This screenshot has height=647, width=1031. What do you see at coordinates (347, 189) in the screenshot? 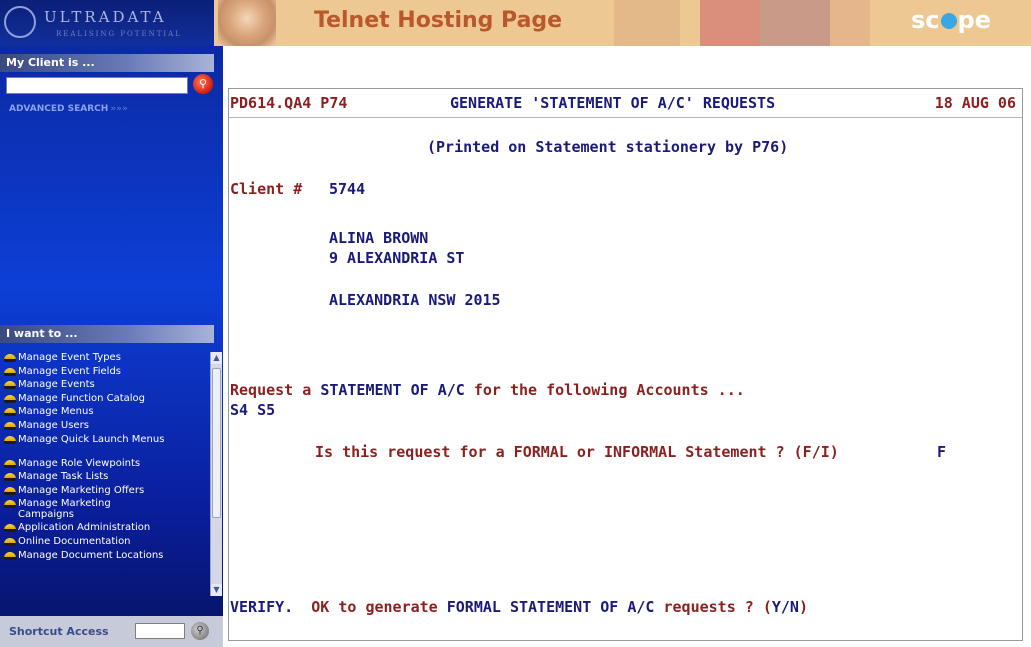
I see `client-number-value: 5744` at bounding box center [347, 189].